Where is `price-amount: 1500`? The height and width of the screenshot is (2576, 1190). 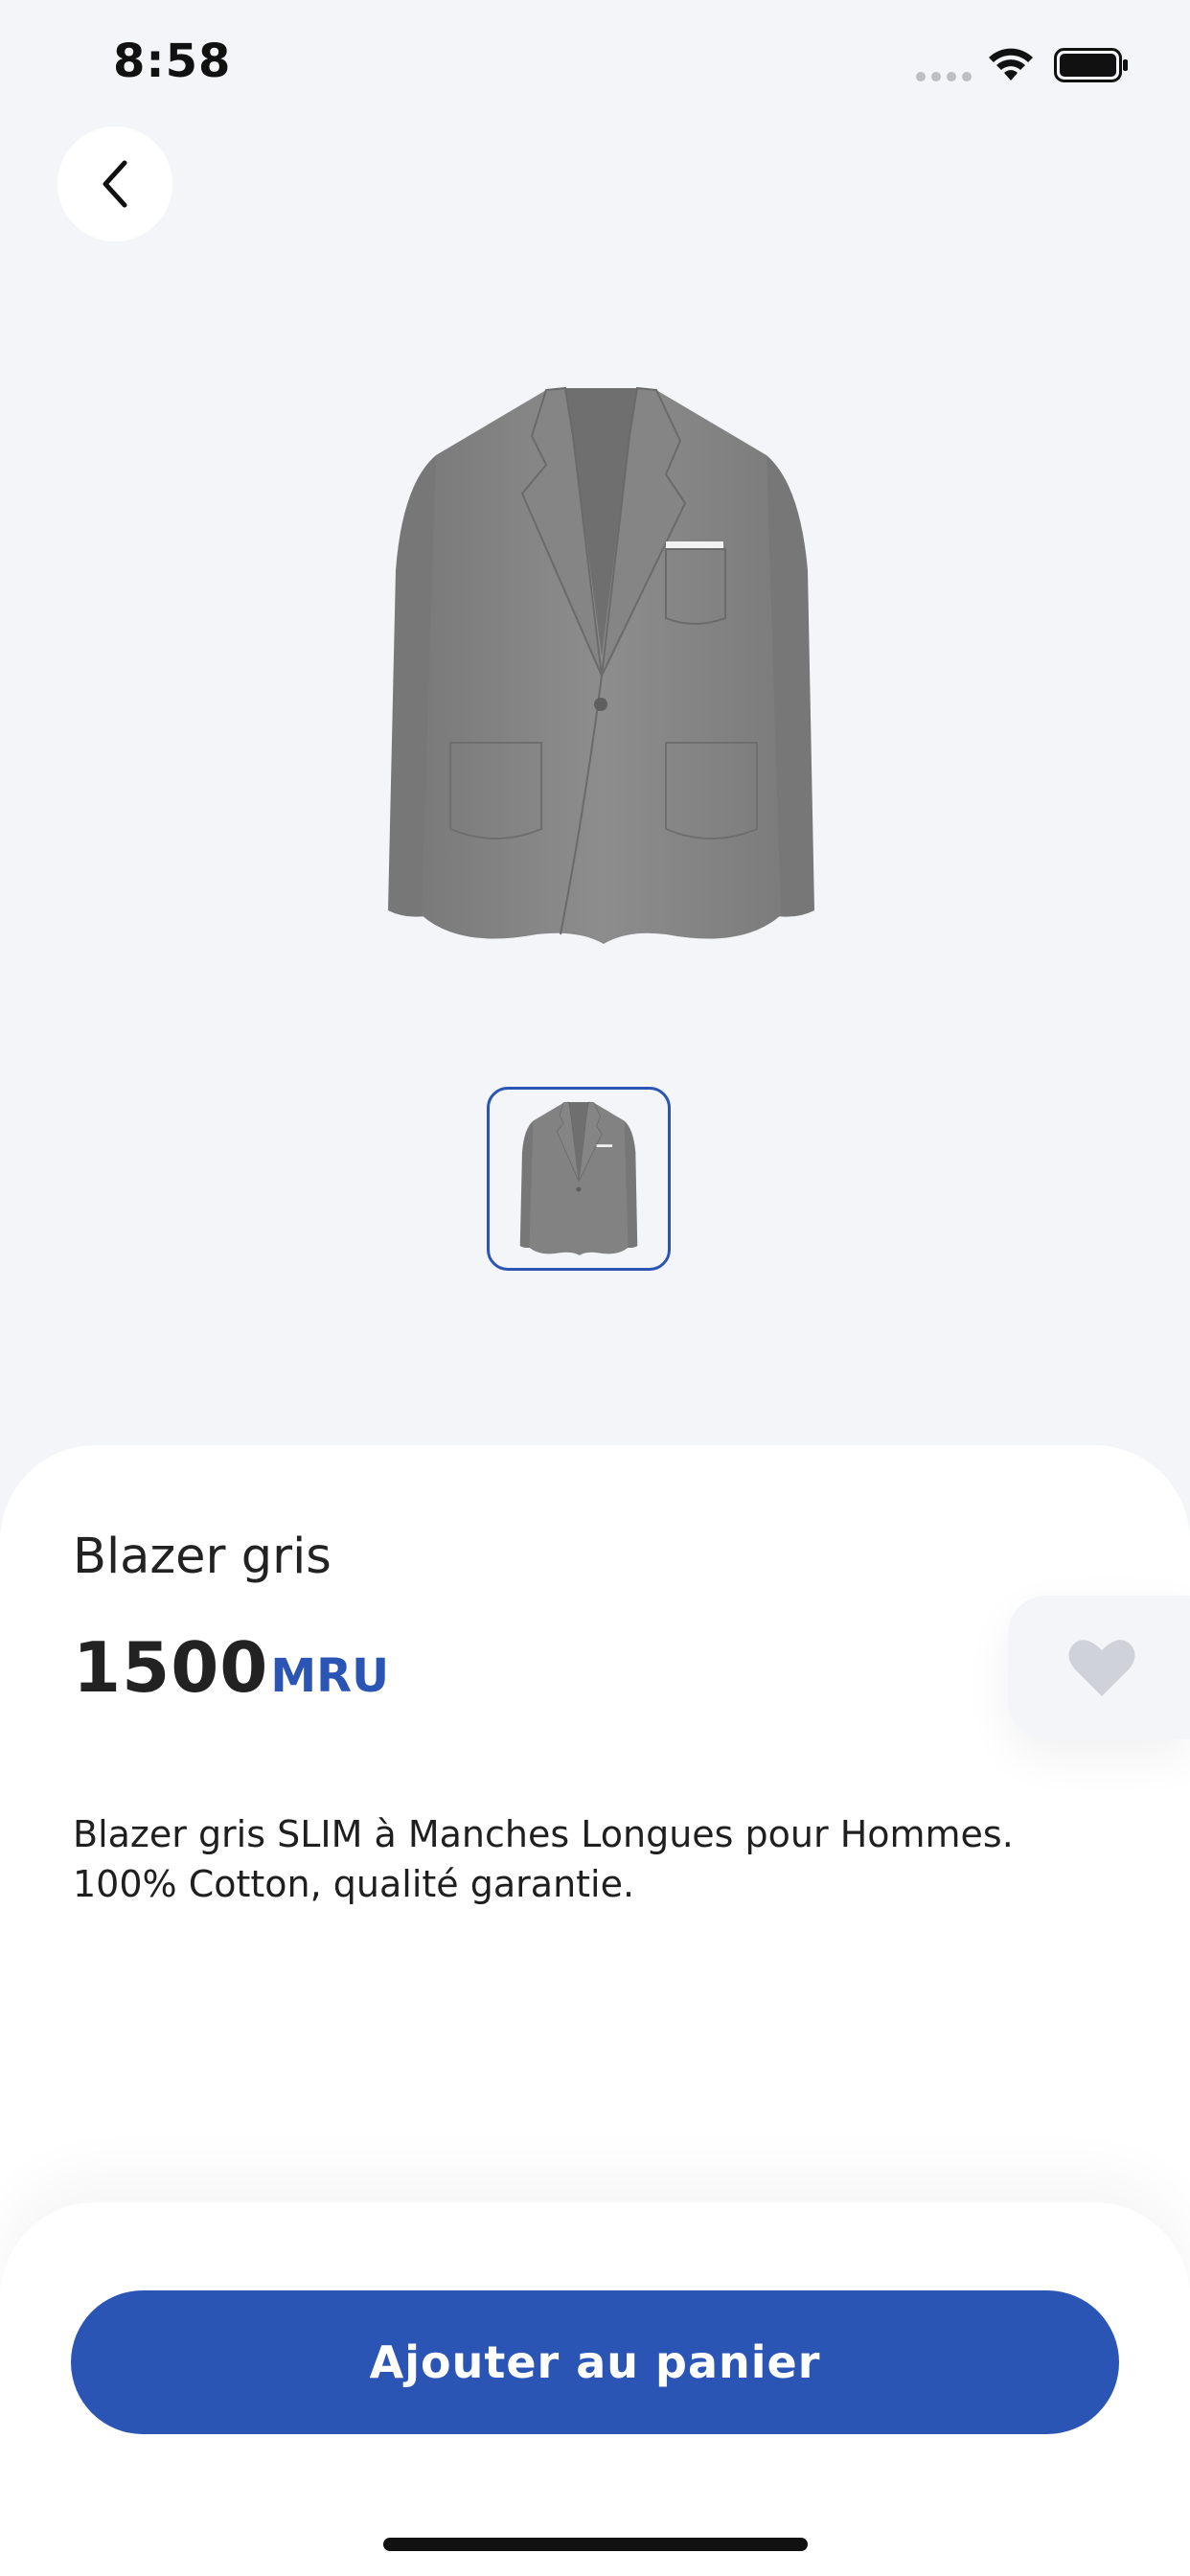 price-amount: 1500 is located at coordinates (171, 1667).